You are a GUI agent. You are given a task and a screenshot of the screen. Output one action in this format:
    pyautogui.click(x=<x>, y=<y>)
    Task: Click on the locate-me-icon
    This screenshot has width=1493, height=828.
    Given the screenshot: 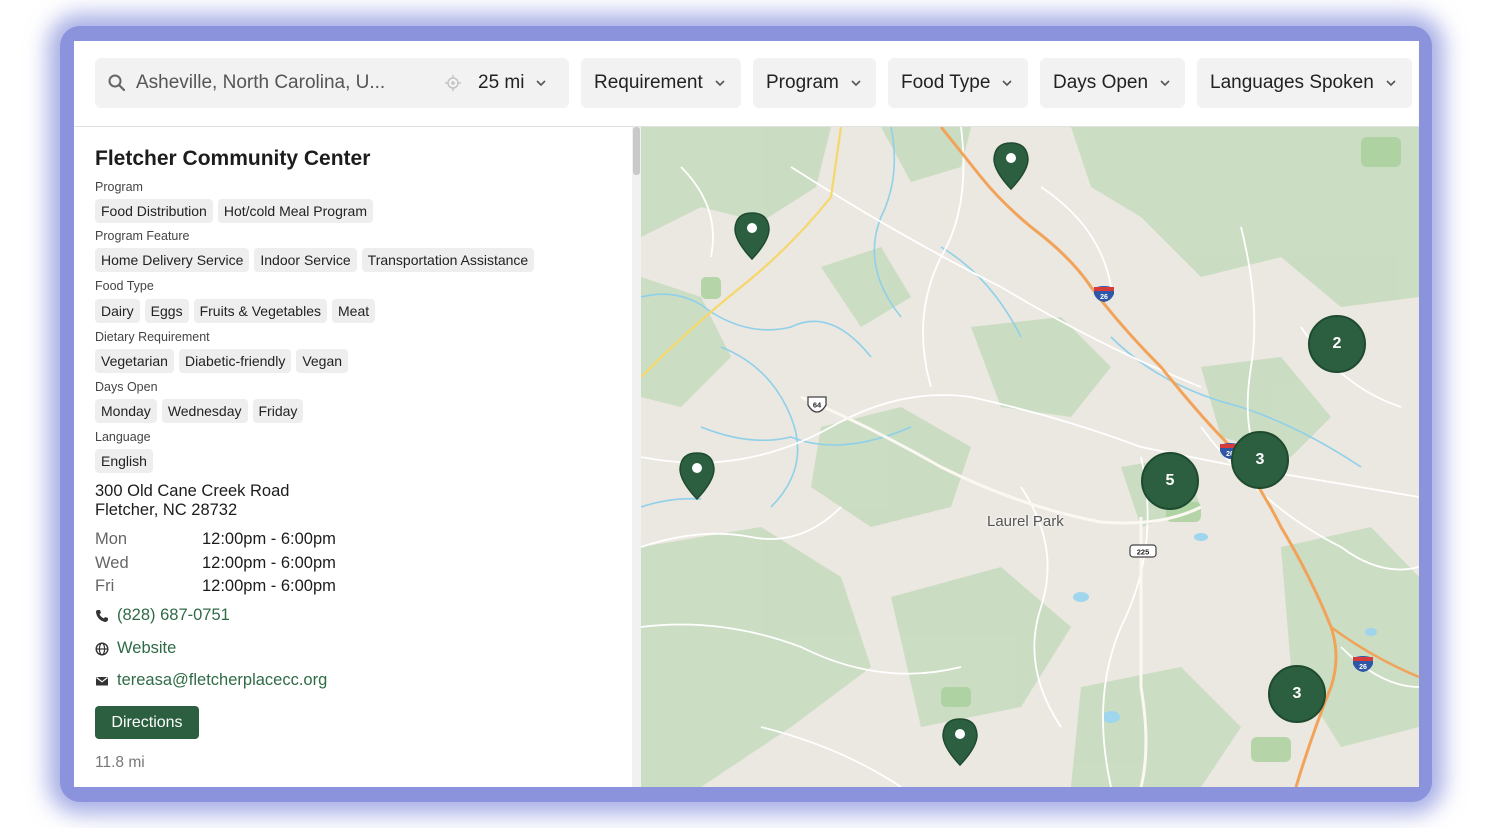 What is the action you would take?
    pyautogui.click(x=453, y=83)
    